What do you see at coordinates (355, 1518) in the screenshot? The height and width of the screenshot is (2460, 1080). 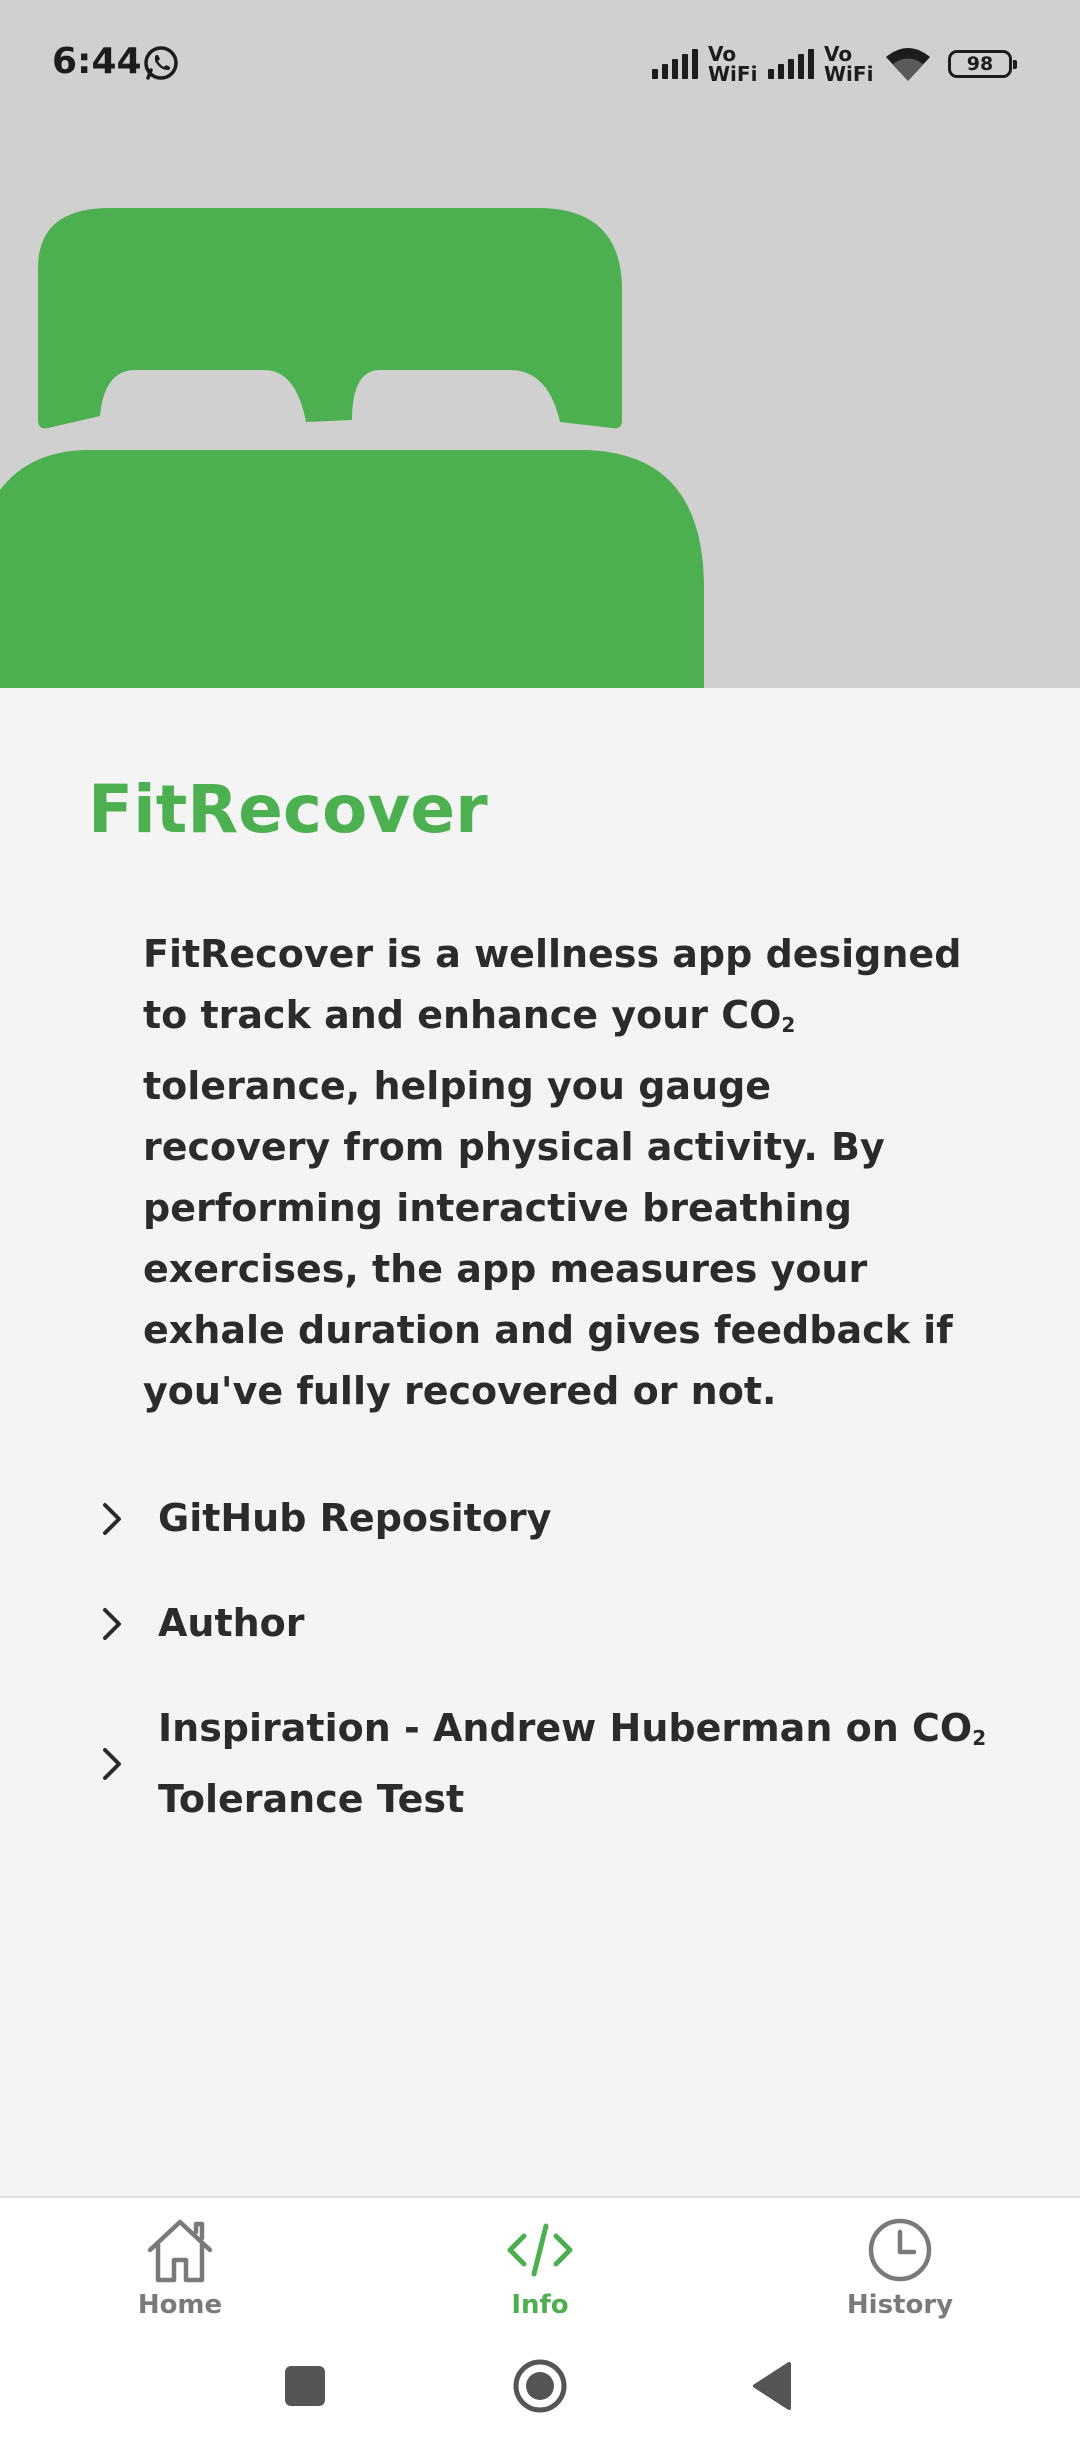 I see `github-repository-label: GitHub Repository` at bounding box center [355, 1518].